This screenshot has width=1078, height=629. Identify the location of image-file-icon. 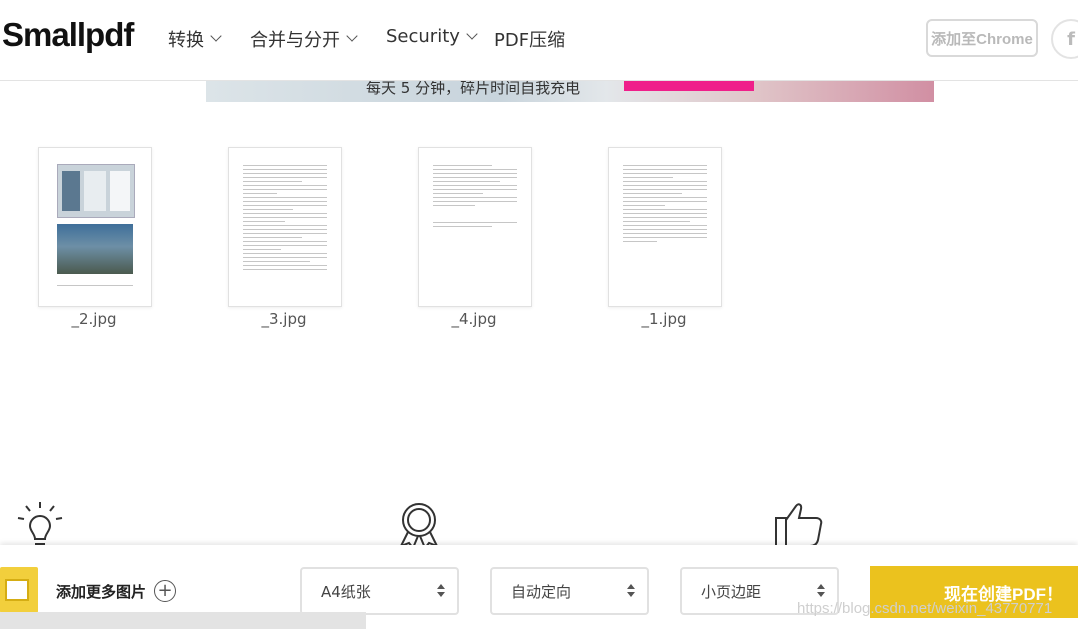
(19, 590).